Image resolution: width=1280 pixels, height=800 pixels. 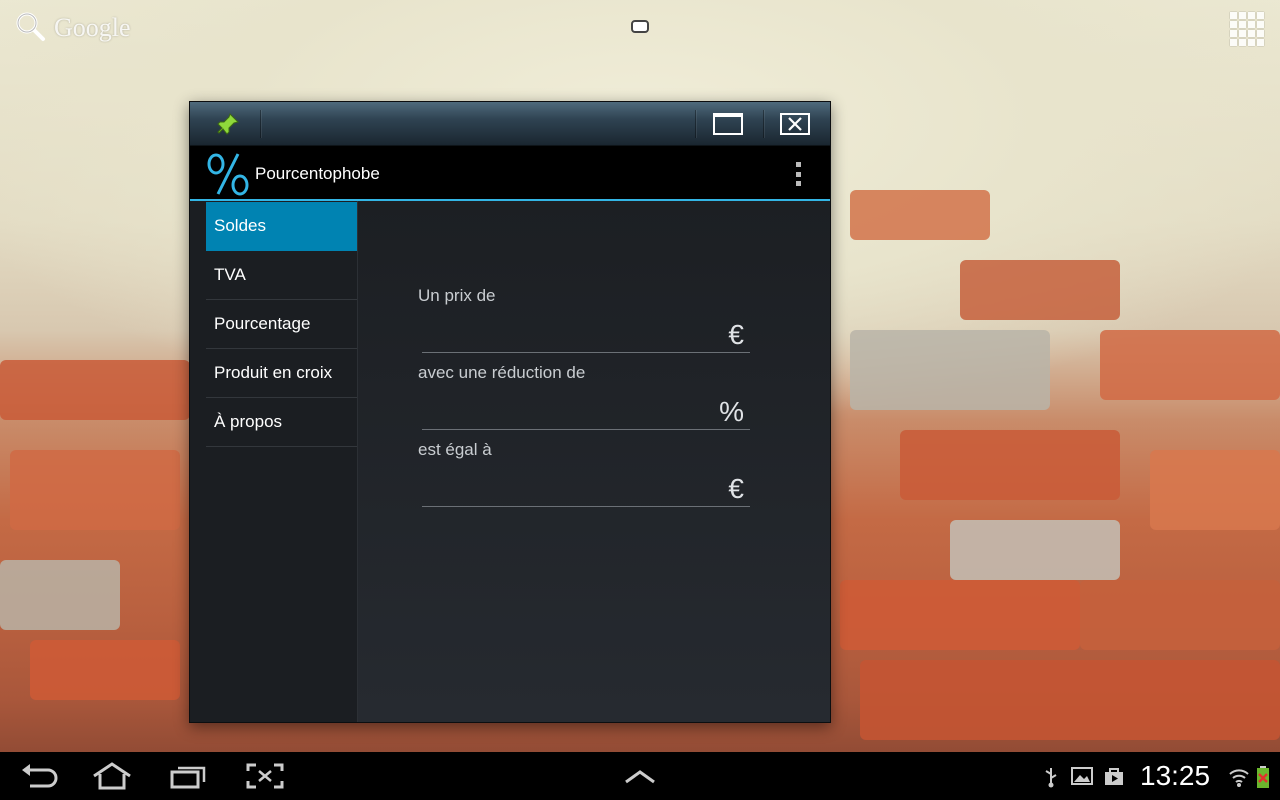 I want to click on sidebar-item-soldes: Soldes, so click(x=281, y=226).